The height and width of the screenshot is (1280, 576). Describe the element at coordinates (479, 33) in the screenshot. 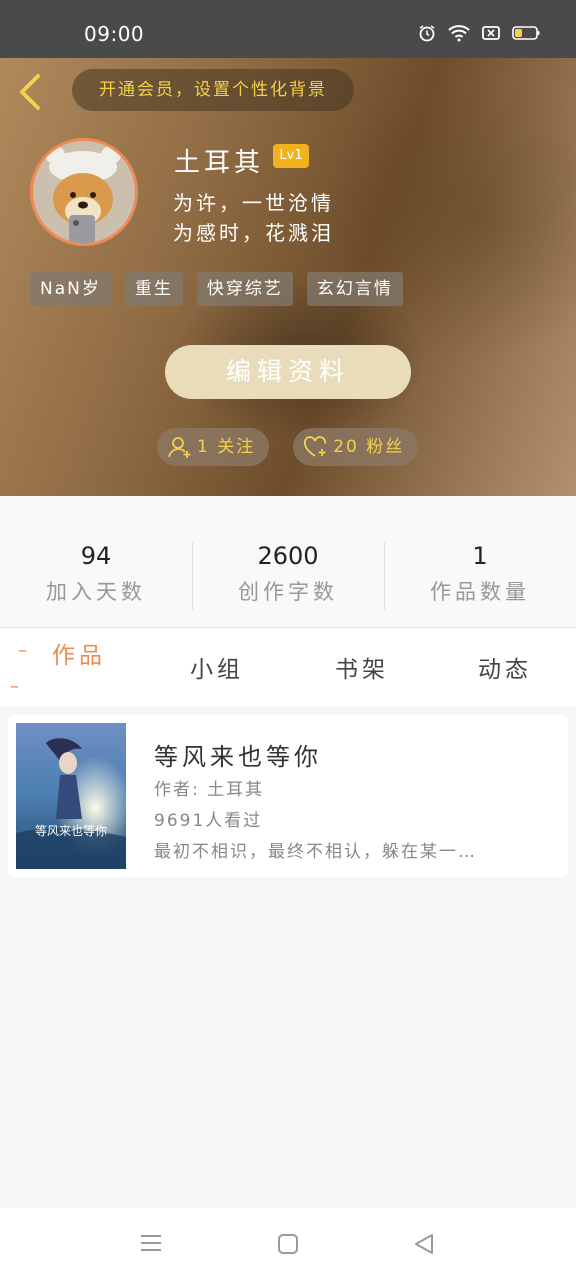

I see `status-icons` at that location.